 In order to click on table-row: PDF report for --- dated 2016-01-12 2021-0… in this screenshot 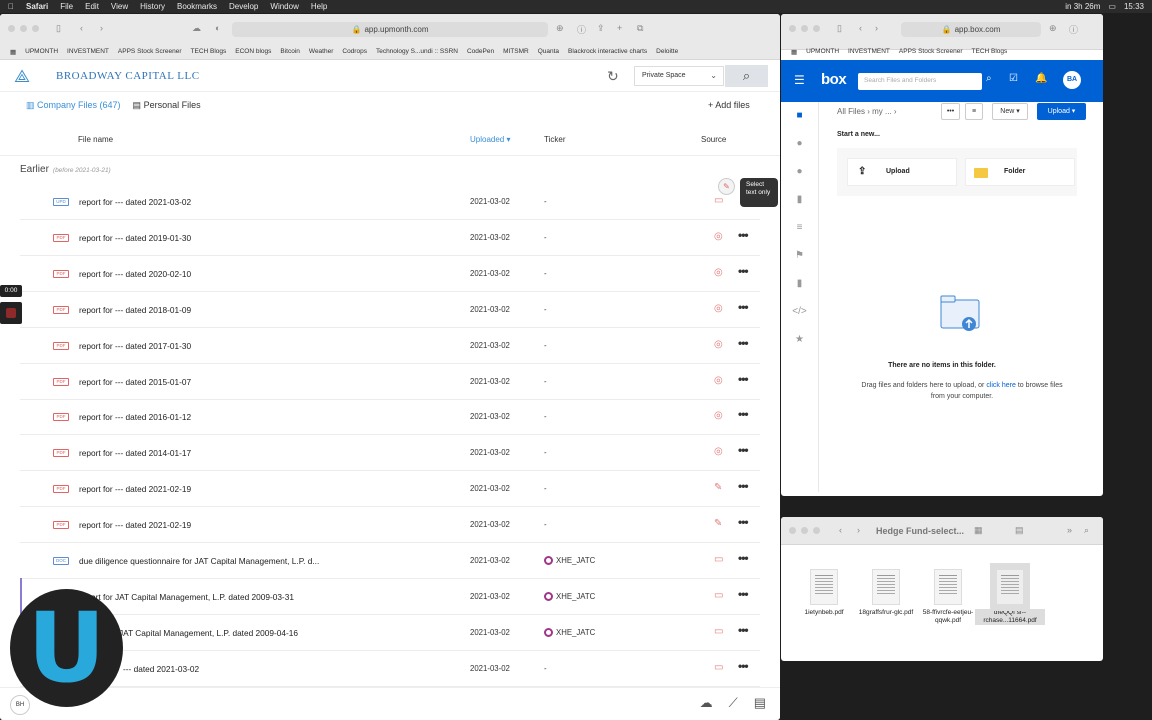, I will do `click(390, 417)`.